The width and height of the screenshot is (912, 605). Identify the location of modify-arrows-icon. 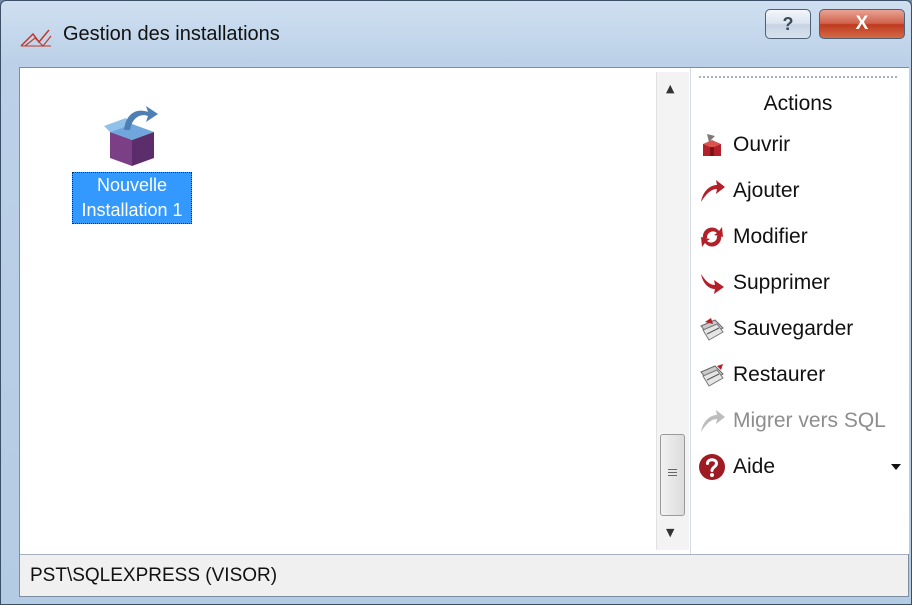
(712, 237).